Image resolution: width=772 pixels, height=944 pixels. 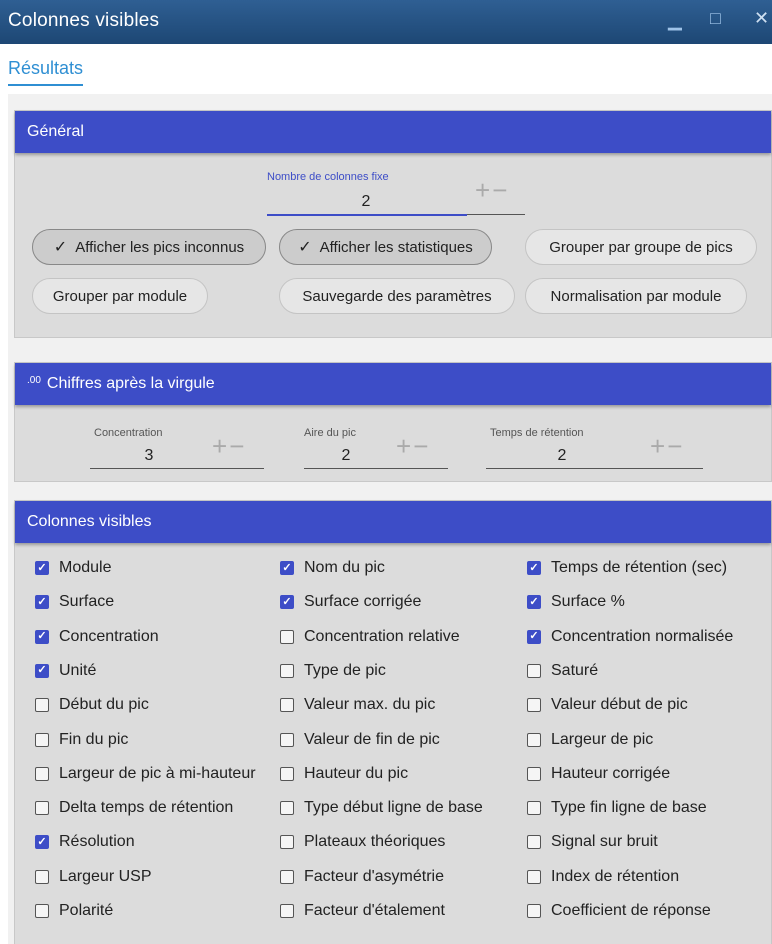 What do you see at coordinates (145, 774) in the screenshot?
I see `column-checkbox-item: Largeur de pic à mi-hauteur` at bounding box center [145, 774].